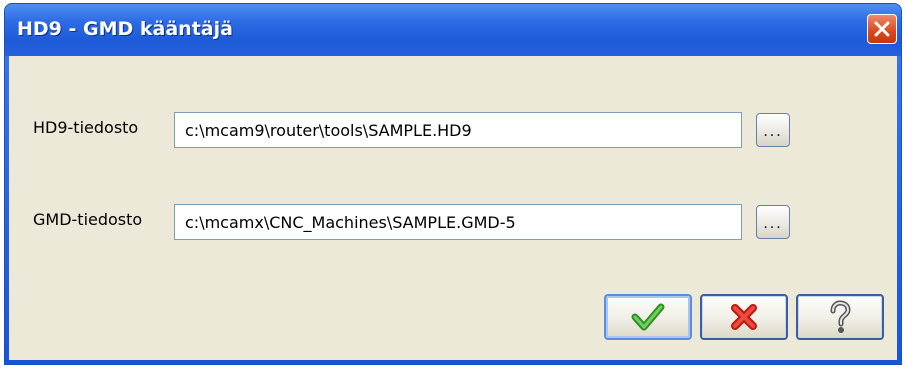  Describe the element at coordinates (458, 222) in the screenshot. I see `gmd-file-input: c:\mcamx\CNC_Machines\SAMPLE.GMD-5` at that location.